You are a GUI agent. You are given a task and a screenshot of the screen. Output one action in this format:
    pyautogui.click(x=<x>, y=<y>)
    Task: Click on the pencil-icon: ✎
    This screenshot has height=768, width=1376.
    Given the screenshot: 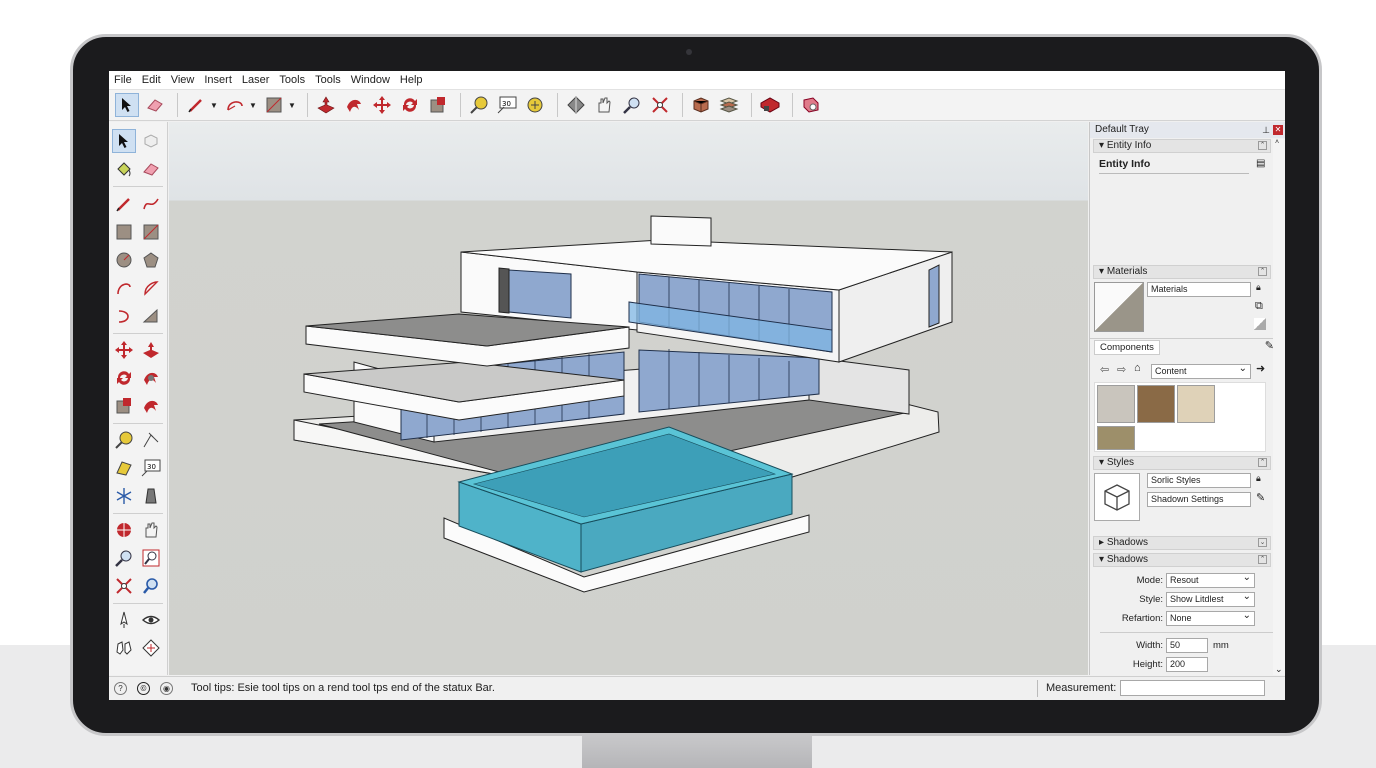 What is the action you would take?
    pyautogui.click(x=1260, y=497)
    